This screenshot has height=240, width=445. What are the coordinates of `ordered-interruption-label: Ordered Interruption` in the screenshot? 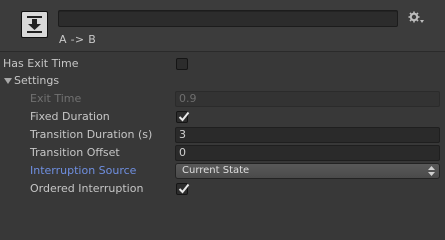 It's located at (87, 188).